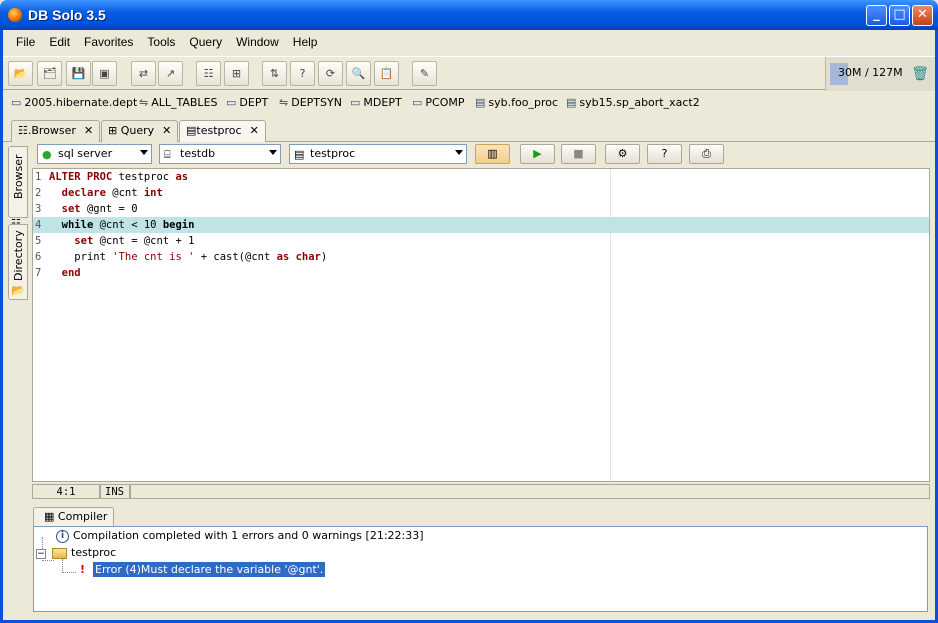  Describe the element at coordinates (378, 154) in the screenshot. I see `object-select: ▤ testproc` at that location.